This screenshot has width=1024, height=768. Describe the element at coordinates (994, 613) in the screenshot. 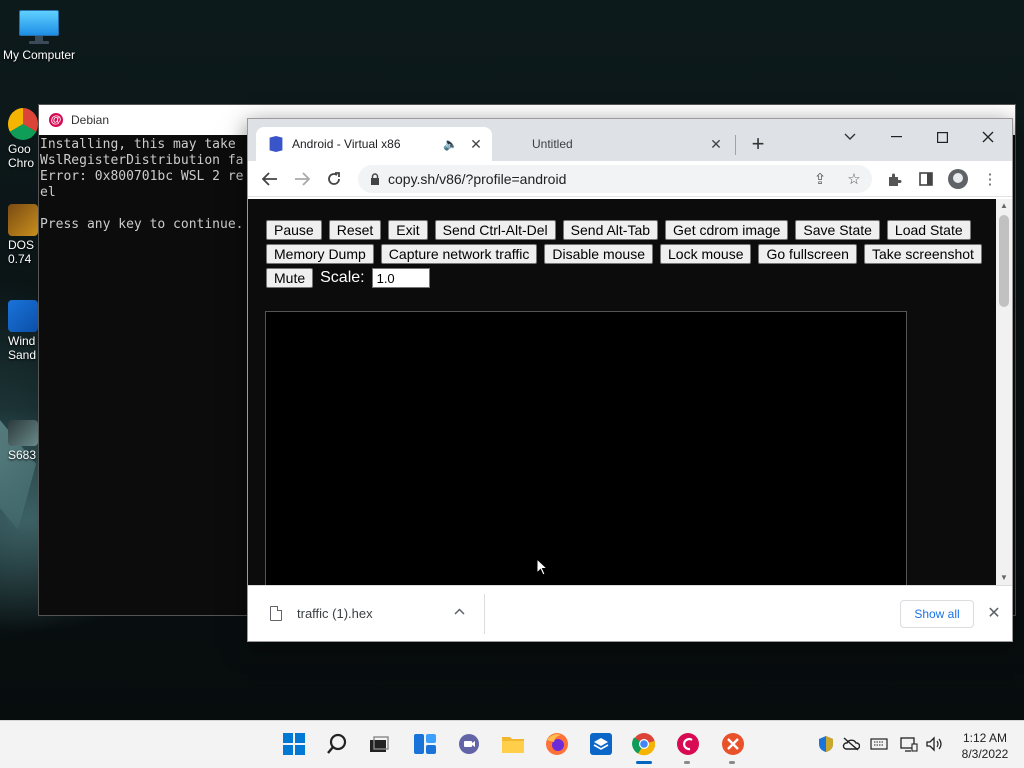

I see `close-download-bar-icon: ✕` at that location.